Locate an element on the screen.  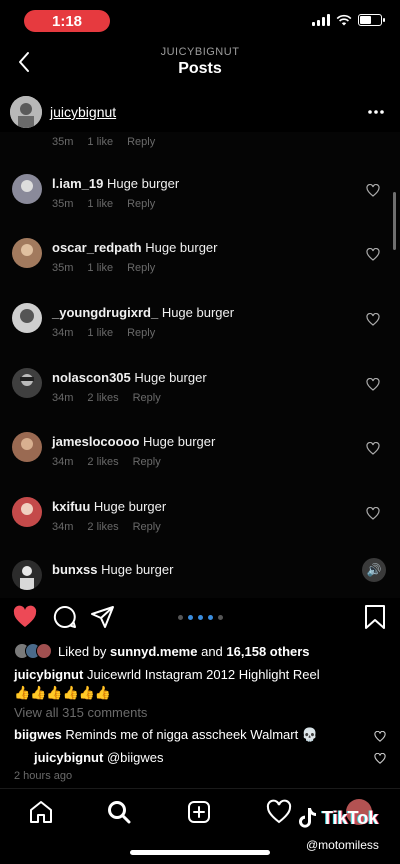
caption-username: juicybignut is located at coordinates (48, 674).